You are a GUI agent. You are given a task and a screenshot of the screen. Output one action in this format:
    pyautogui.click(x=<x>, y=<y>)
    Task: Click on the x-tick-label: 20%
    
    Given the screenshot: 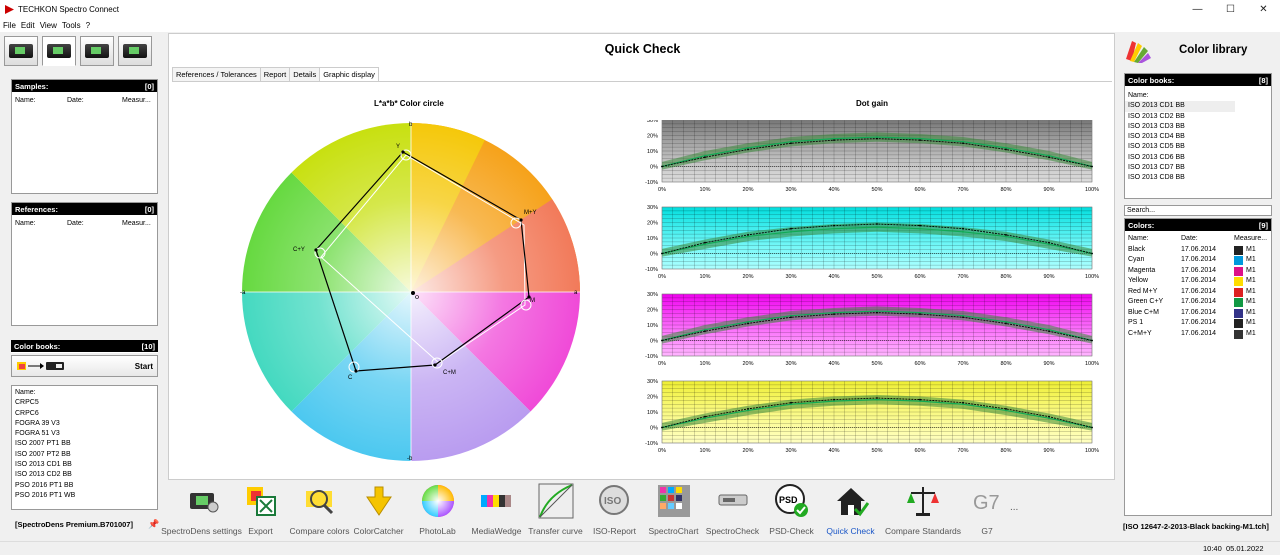 What is the action you would take?
    pyautogui.click(x=747, y=277)
    